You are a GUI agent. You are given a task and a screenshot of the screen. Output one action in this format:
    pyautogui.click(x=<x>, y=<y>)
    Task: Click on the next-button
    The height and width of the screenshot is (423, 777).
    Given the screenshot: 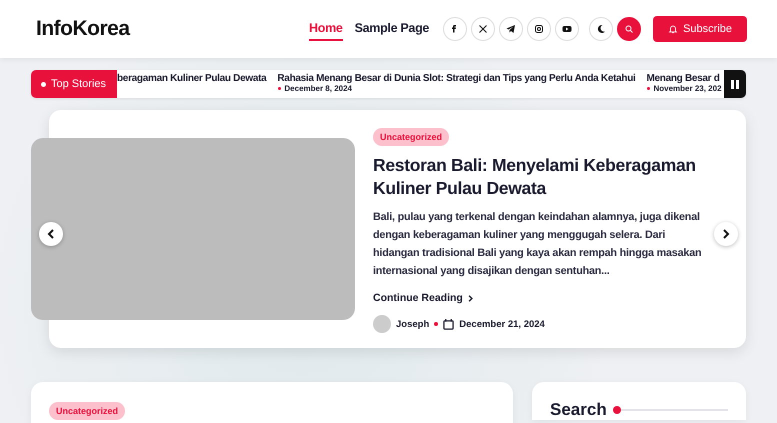 What is the action you would take?
    pyautogui.click(x=726, y=234)
    